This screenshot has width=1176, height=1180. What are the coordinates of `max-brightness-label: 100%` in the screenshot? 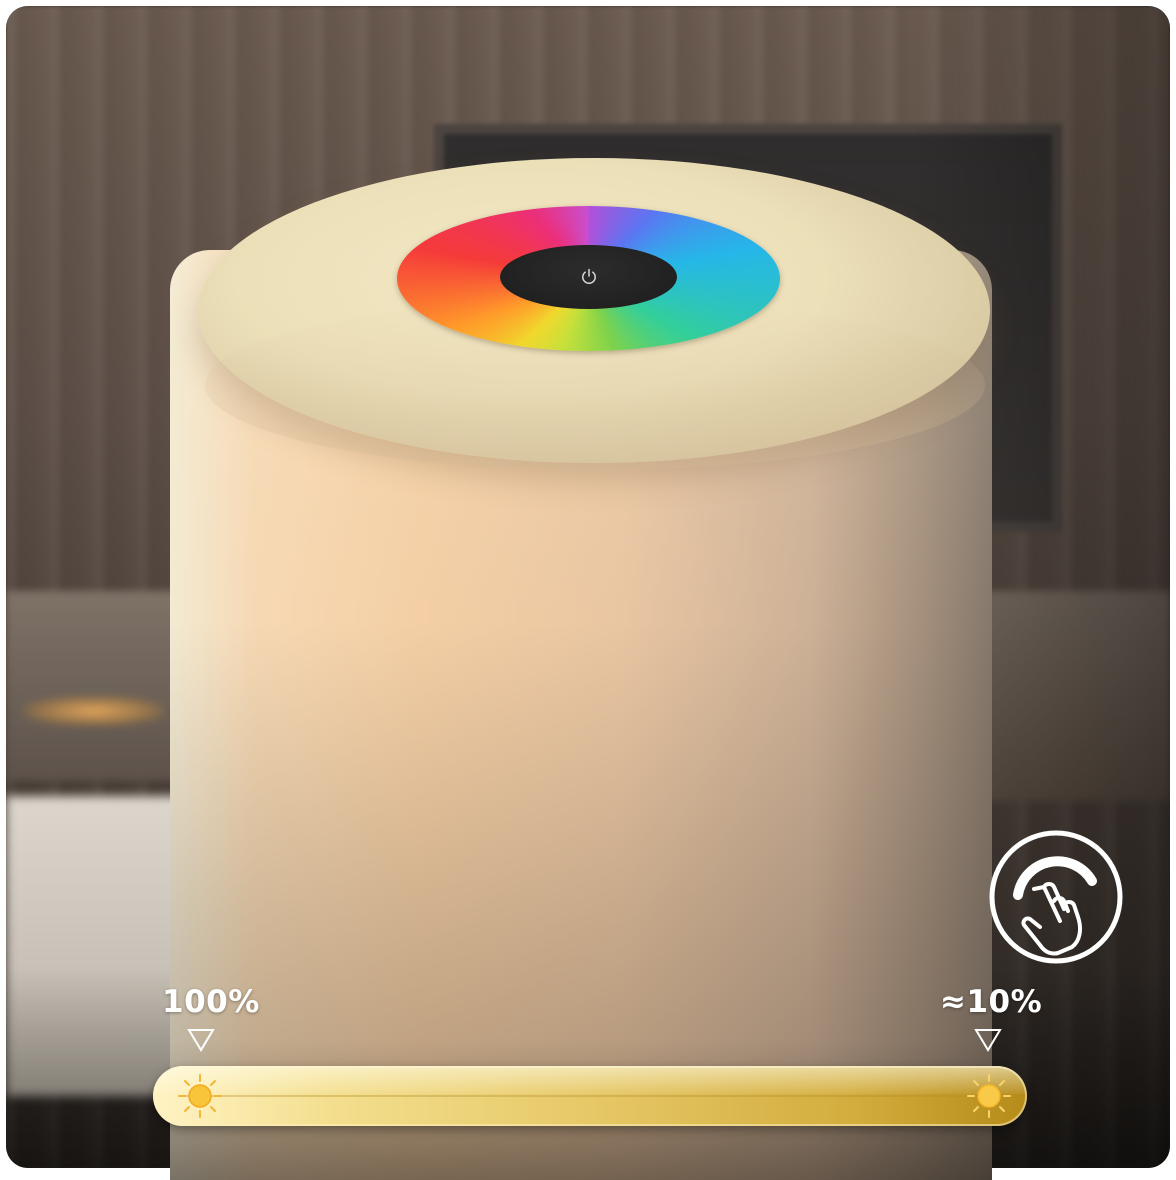 It's located at (211, 1002).